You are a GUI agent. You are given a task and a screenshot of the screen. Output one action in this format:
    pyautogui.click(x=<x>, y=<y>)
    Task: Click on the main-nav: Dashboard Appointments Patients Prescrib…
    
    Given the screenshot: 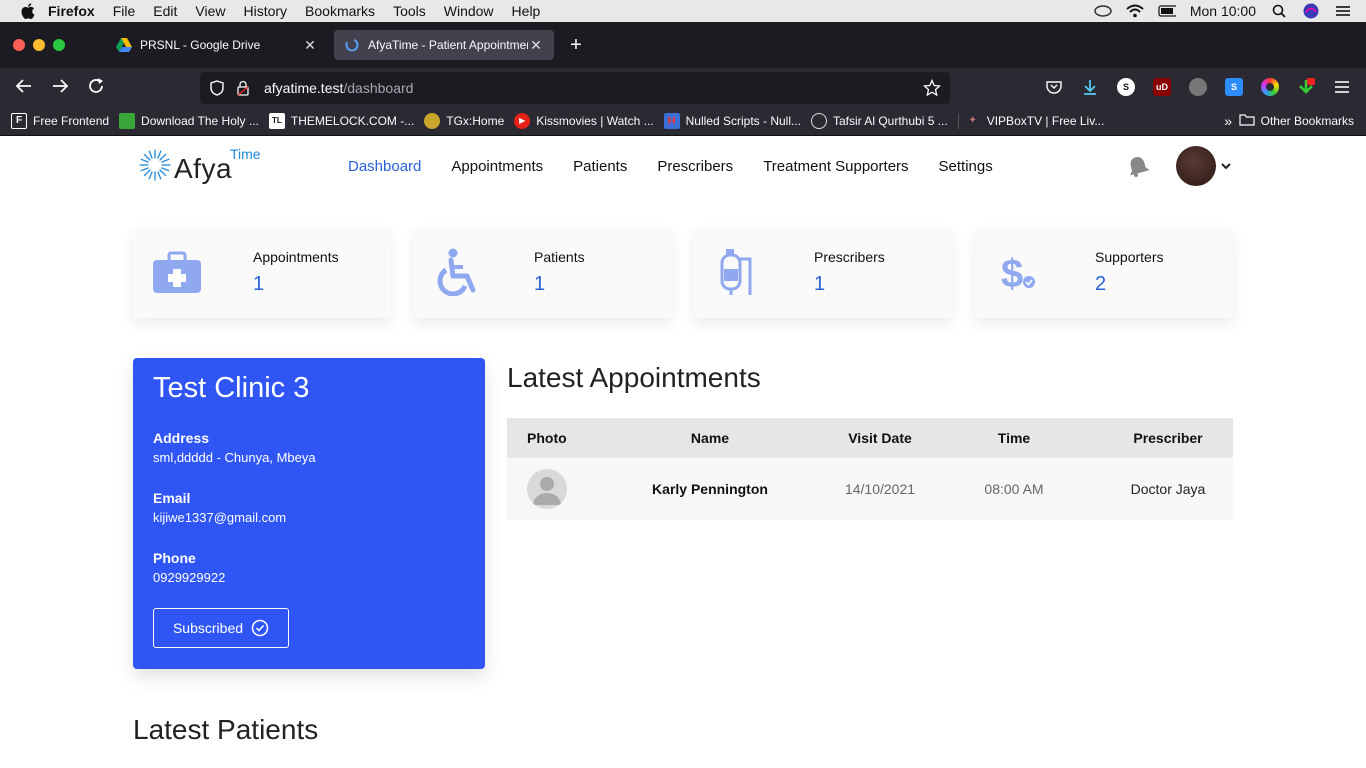 What is the action you would take?
    pyautogui.click(x=670, y=166)
    